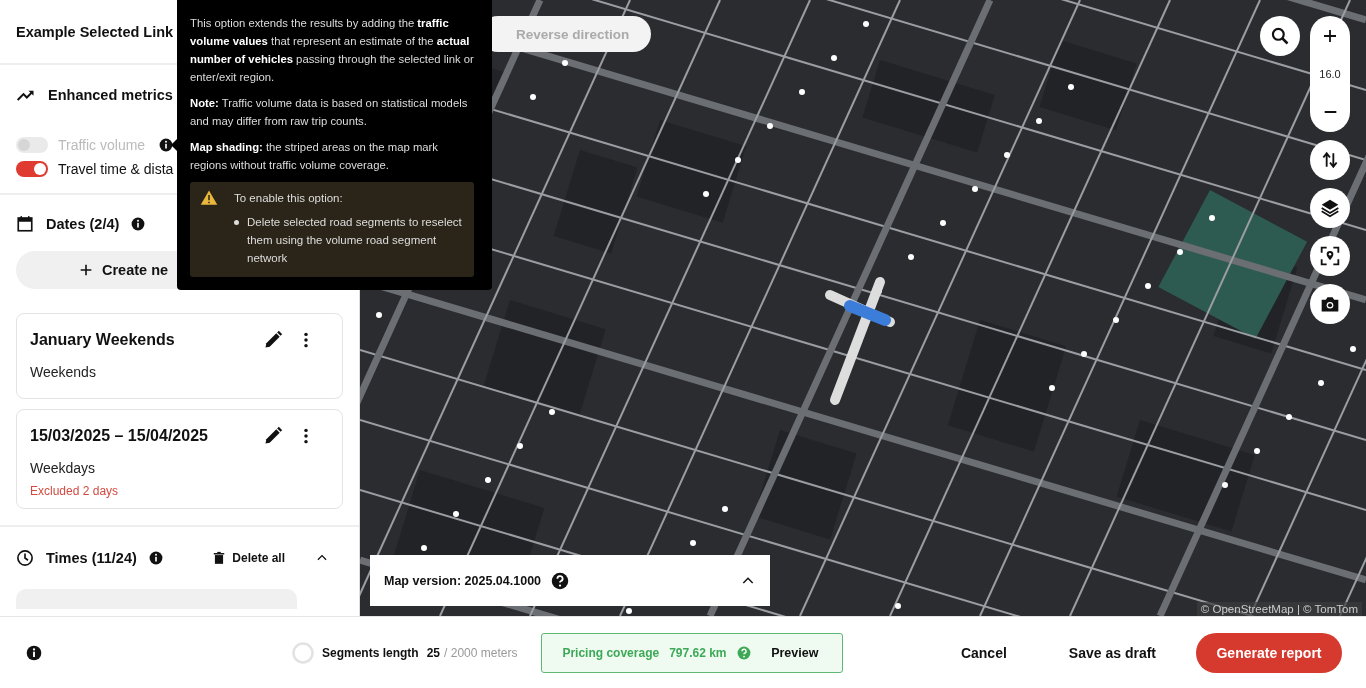 Image resolution: width=1366 pixels, height=688 pixels. I want to click on card-subtitle: Weekends, so click(63, 372).